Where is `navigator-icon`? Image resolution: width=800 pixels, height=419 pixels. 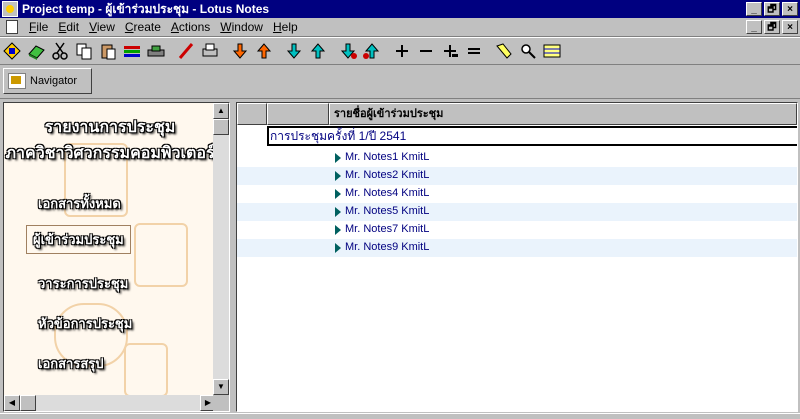
navigator-icon is located at coordinates (17, 81).